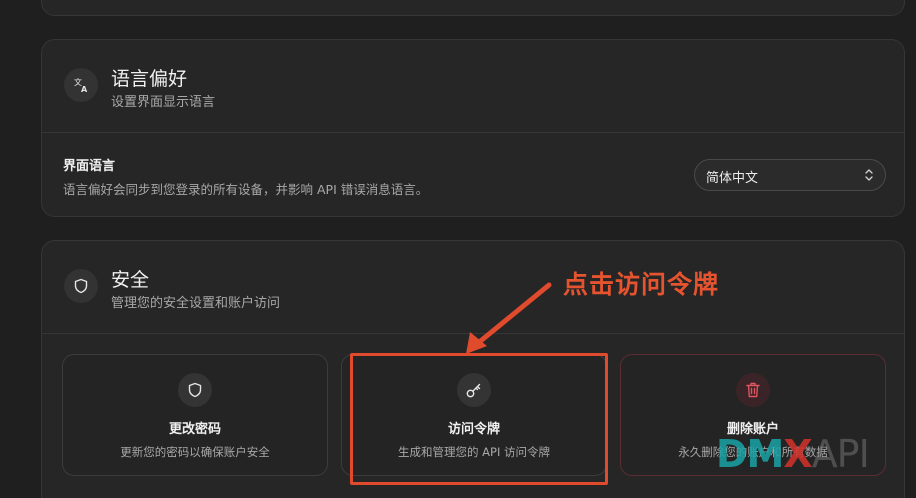  I want to click on interface-language-label: 界面语言, so click(89, 166).